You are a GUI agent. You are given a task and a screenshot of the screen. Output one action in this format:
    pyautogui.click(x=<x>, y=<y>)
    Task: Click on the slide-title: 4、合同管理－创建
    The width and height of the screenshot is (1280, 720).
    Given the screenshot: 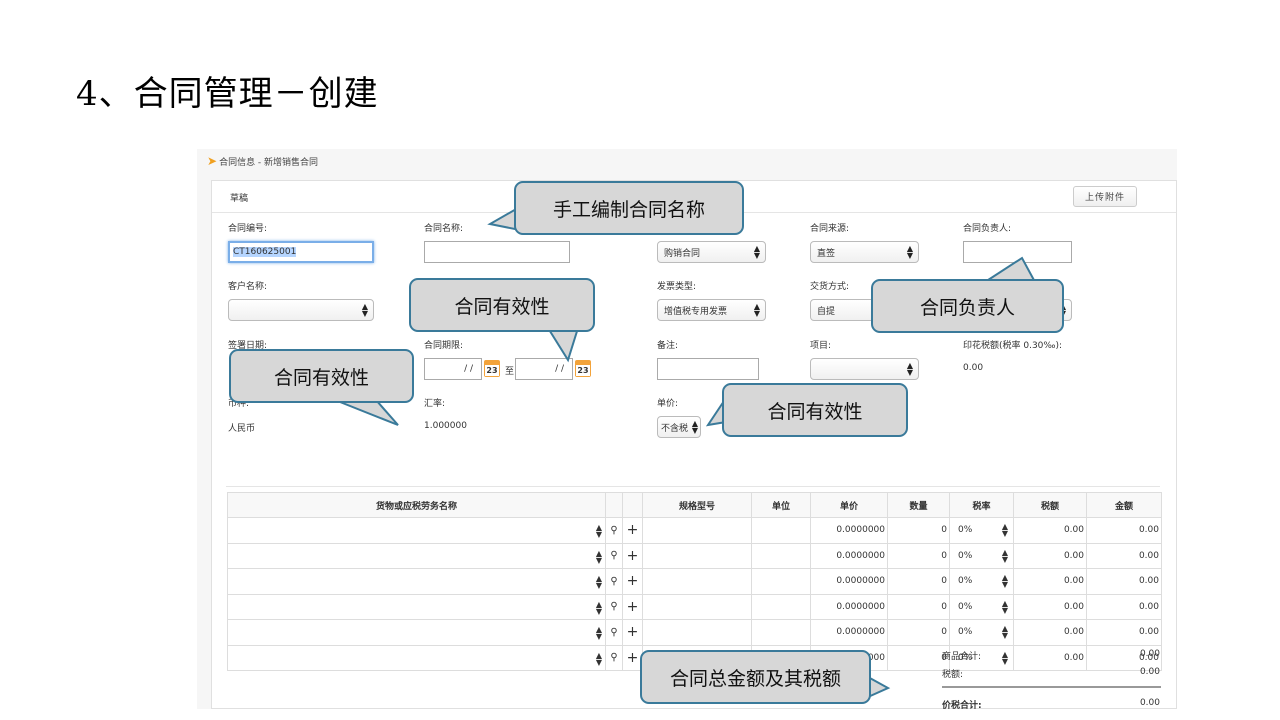 What is the action you would take?
    pyautogui.click(x=227, y=94)
    